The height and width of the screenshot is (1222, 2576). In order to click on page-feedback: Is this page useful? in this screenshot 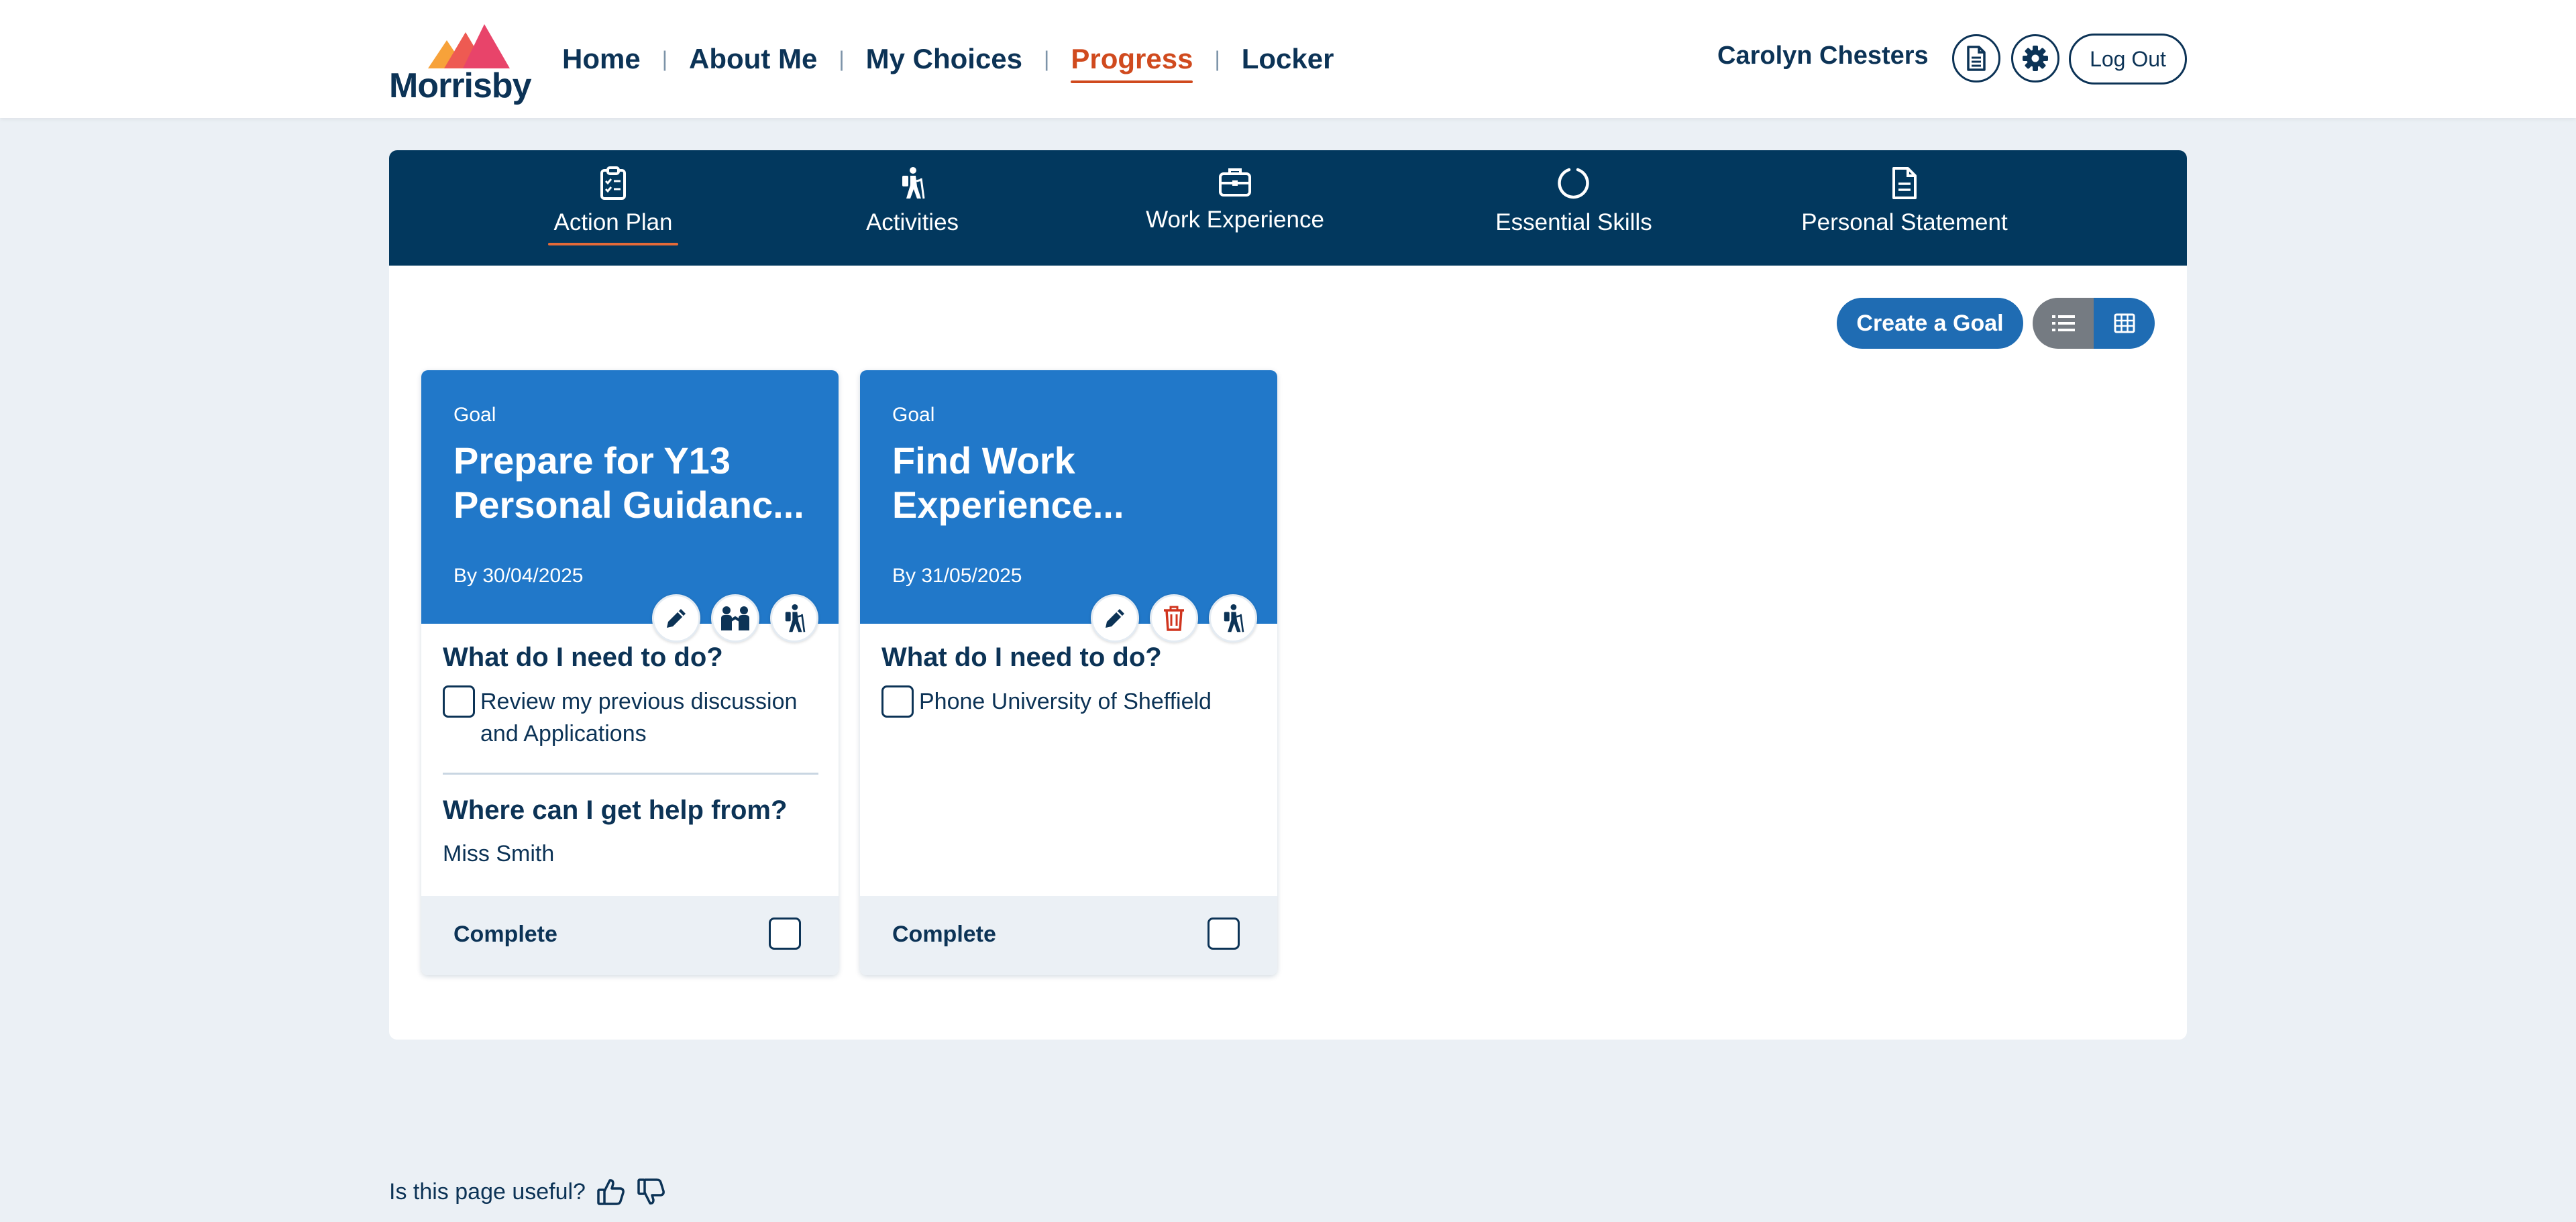, I will do `click(527, 1192)`.